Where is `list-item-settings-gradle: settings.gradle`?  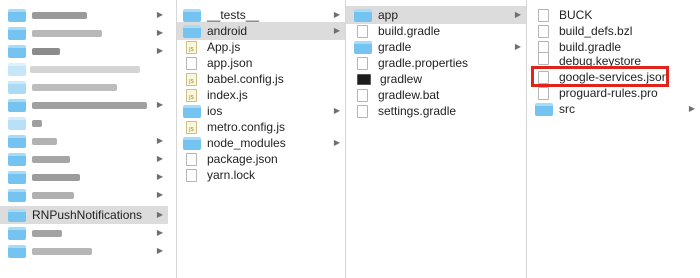 list-item-settings-gradle: settings.gradle is located at coordinates (436, 111).